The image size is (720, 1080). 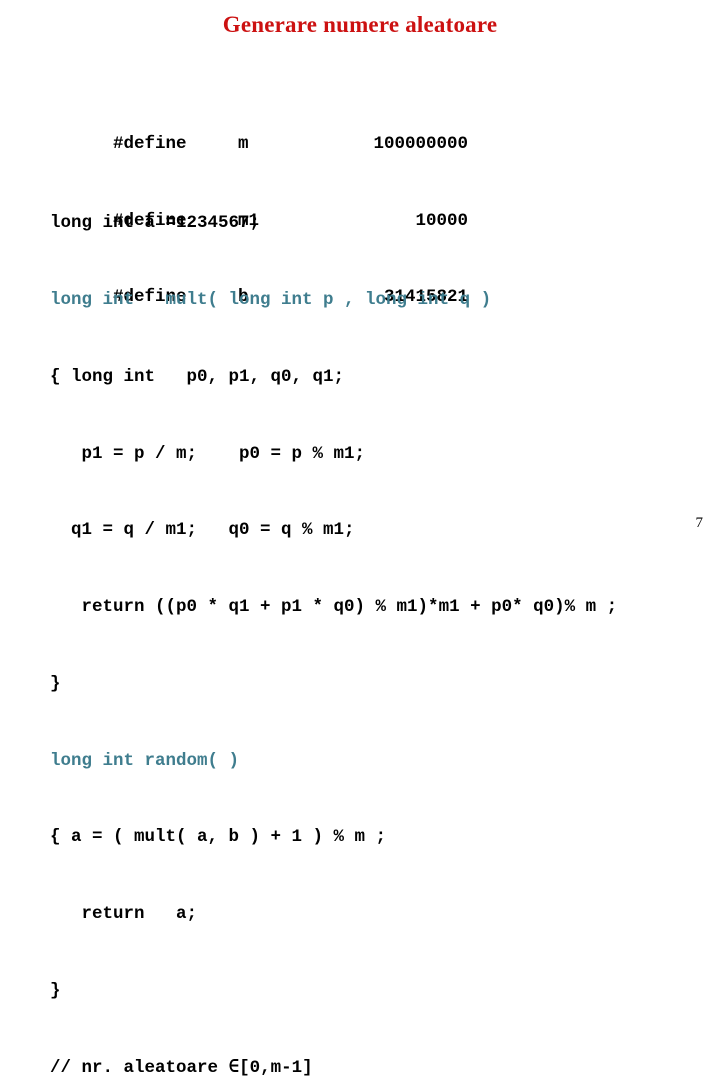 I want to click on code-line: p1 = p / m; p0 = p % m1;, so click(x=208, y=453).